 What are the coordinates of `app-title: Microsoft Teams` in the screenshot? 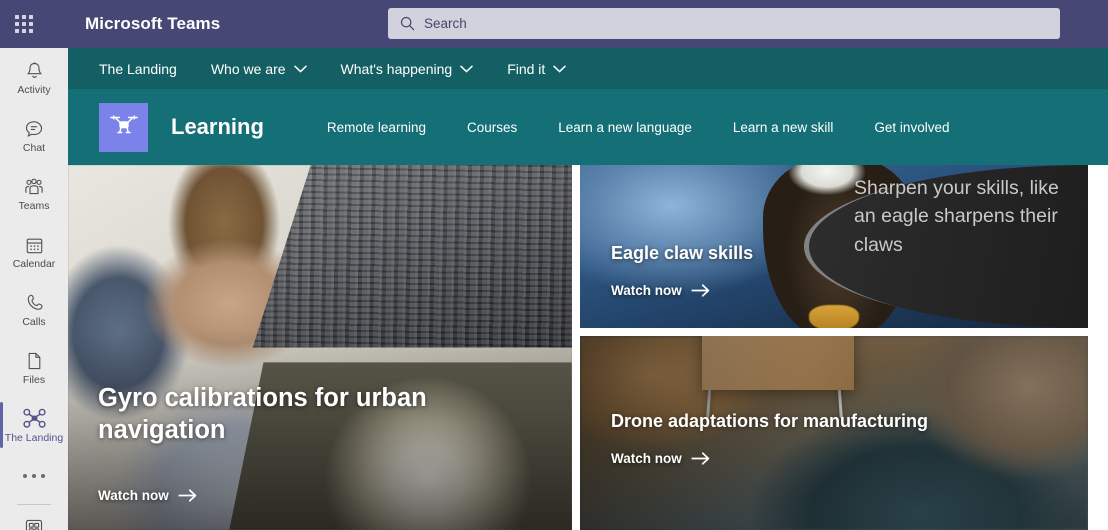 It's located at (153, 23).